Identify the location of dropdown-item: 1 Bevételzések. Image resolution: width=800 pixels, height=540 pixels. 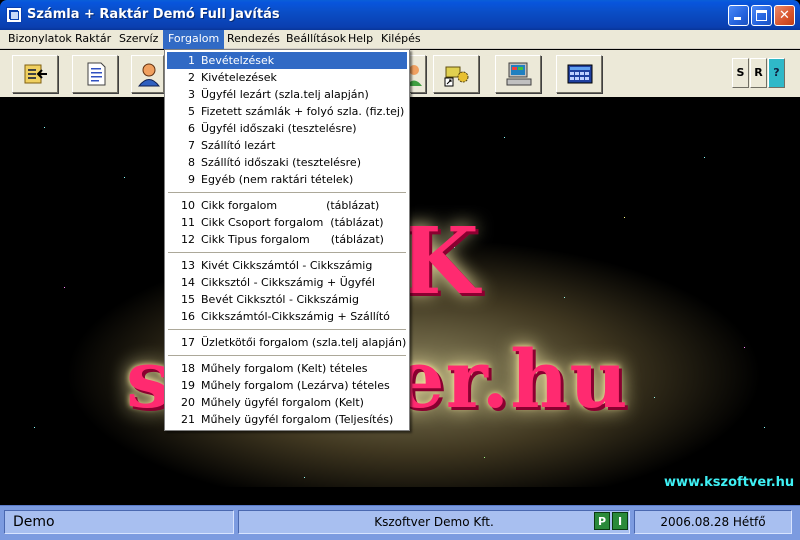
(287, 60).